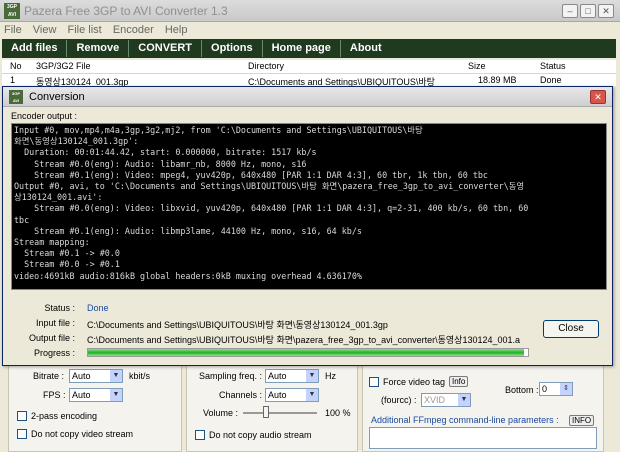 The width and height of the screenshot is (620, 452). Describe the element at coordinates (221, 413) in the screenshot. I see `volume-label: Volume :` at that location.